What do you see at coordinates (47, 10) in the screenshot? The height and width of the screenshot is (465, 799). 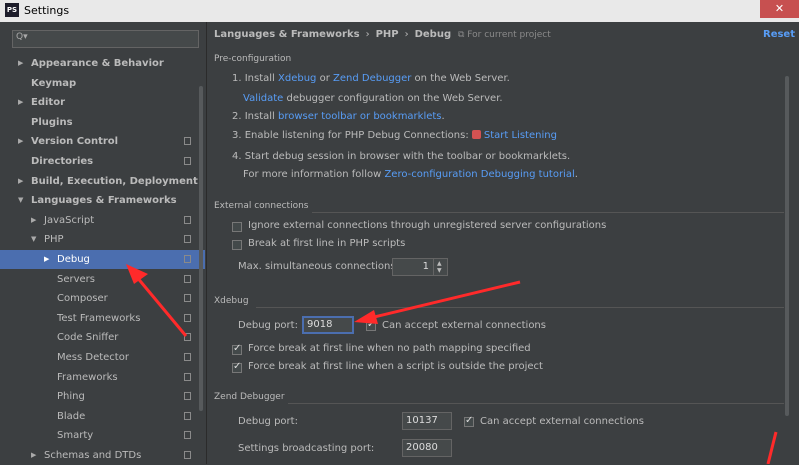 I see `window-title: Settings` at bounding box center [47, 10].